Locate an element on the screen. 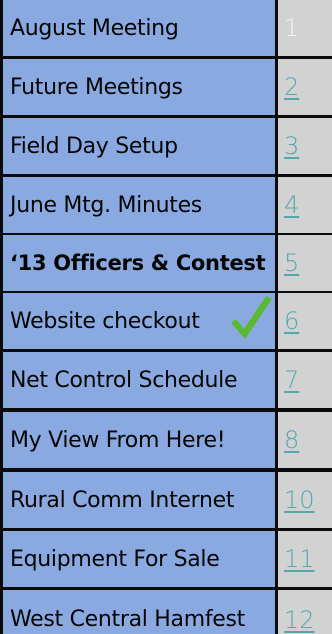  toc-page-cell: 3 is located at coordinates (305, 146).